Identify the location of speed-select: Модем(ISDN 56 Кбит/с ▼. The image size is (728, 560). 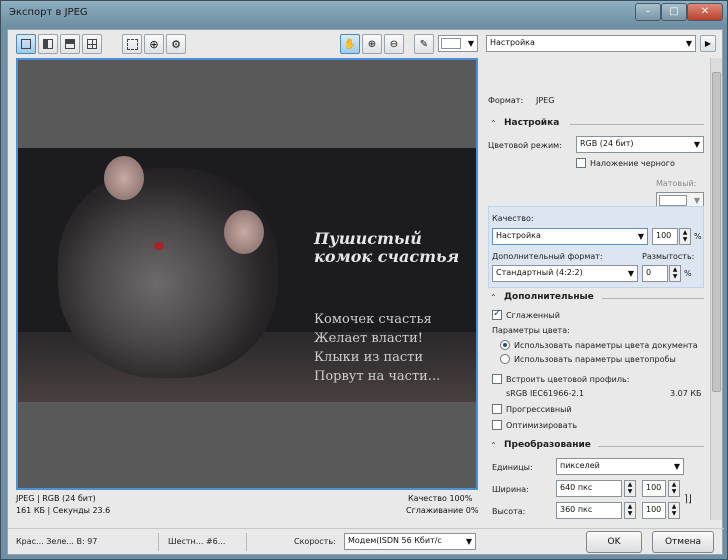
(410, 541).